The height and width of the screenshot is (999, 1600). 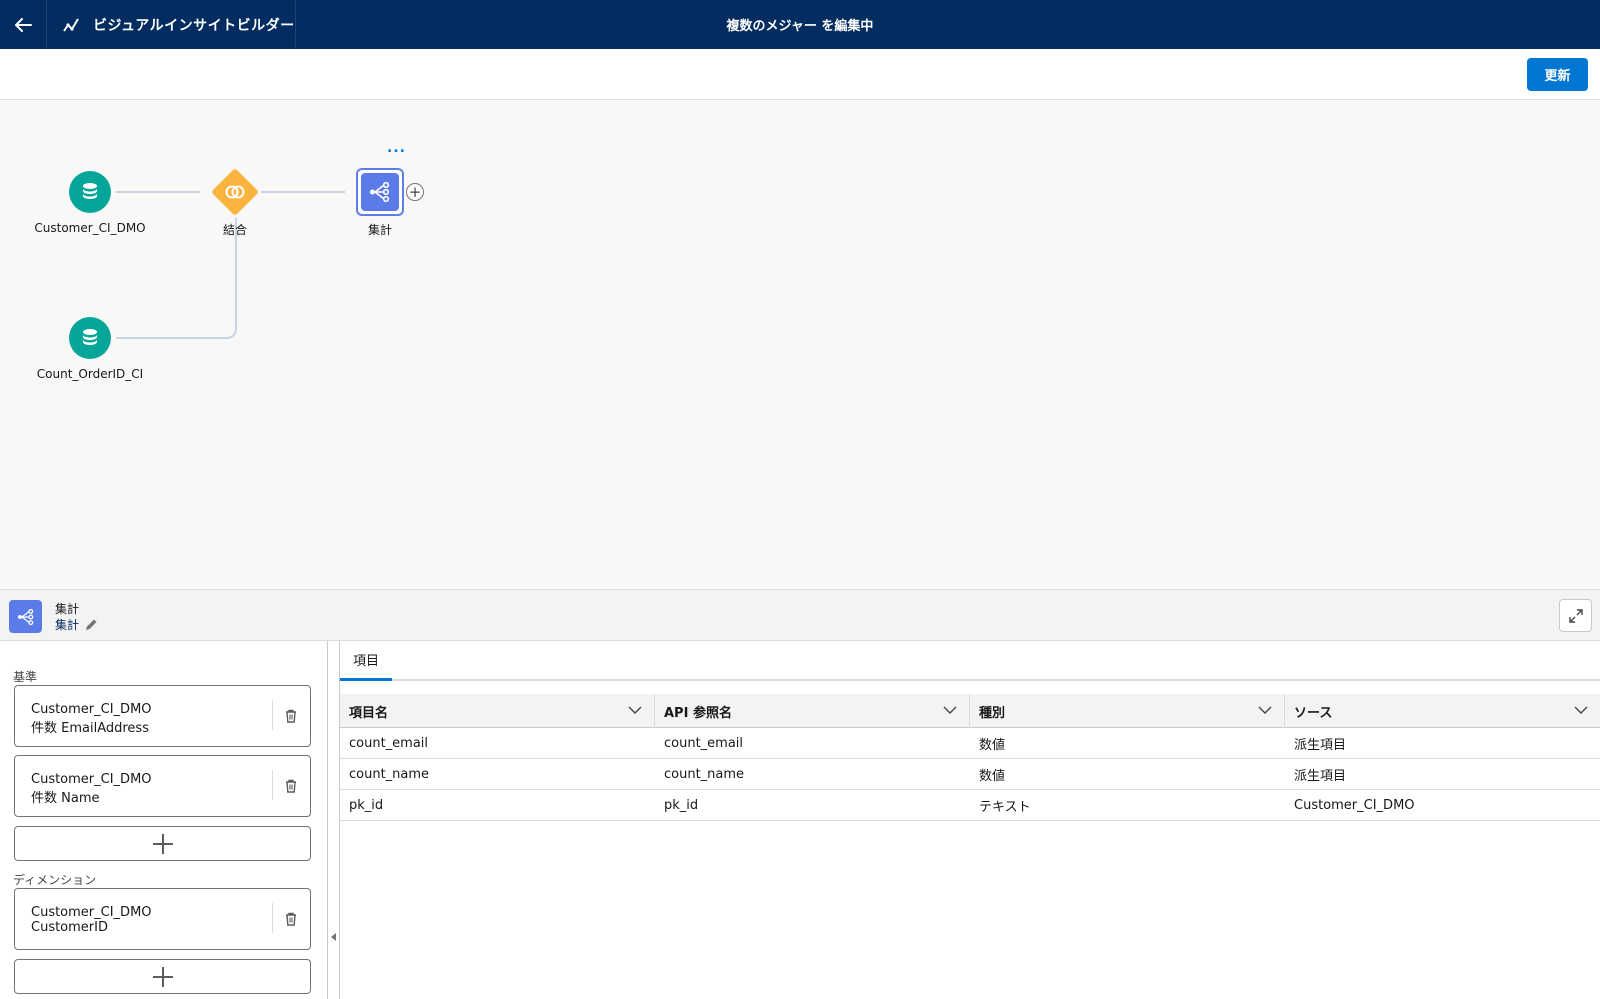 I want to click on cell-source: Customer_CI_DMO, so click(x=1354, y=805).